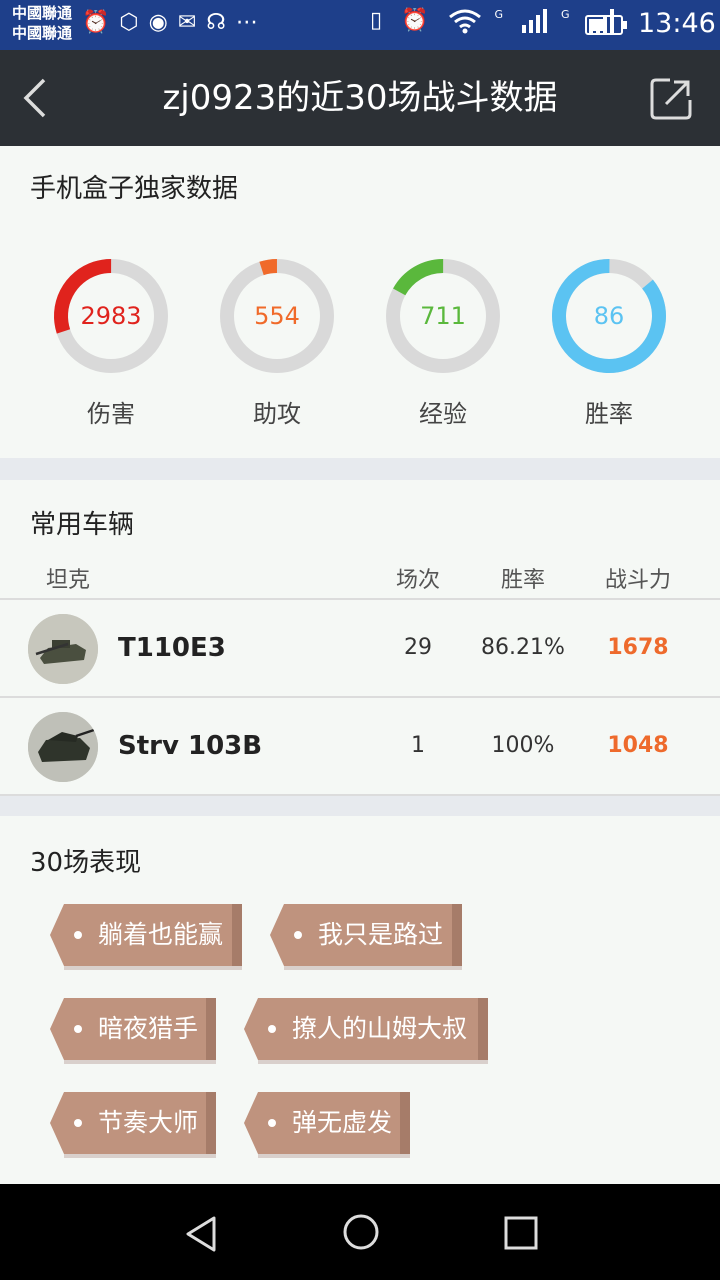 This screenshot has height=1280, width=720. Describe the element at coordinates (418, 745) in the screenshot. I see `battles-value: 1` at that location.